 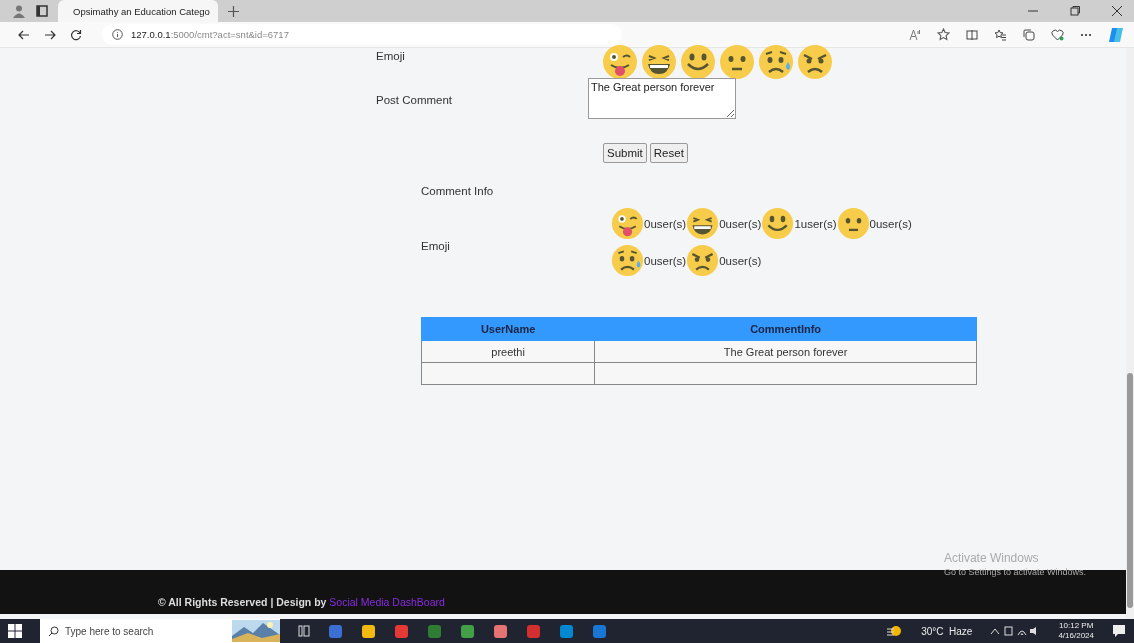 I want to click on close-icon, so click(x=1117, y=11).